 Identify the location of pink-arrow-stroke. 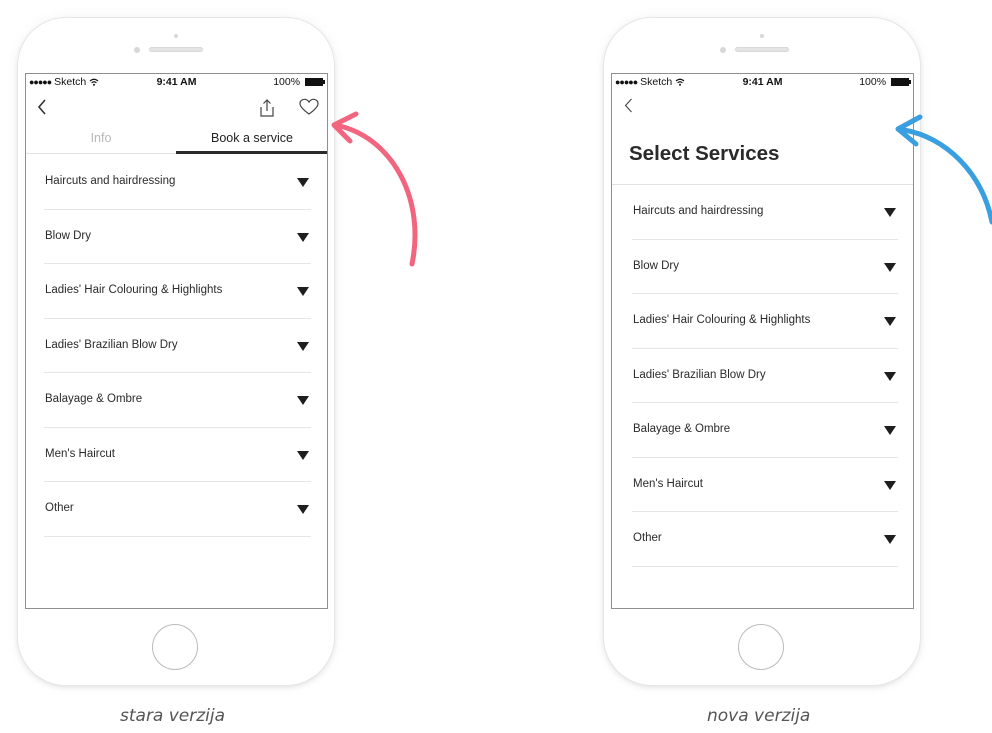
(377, 195).